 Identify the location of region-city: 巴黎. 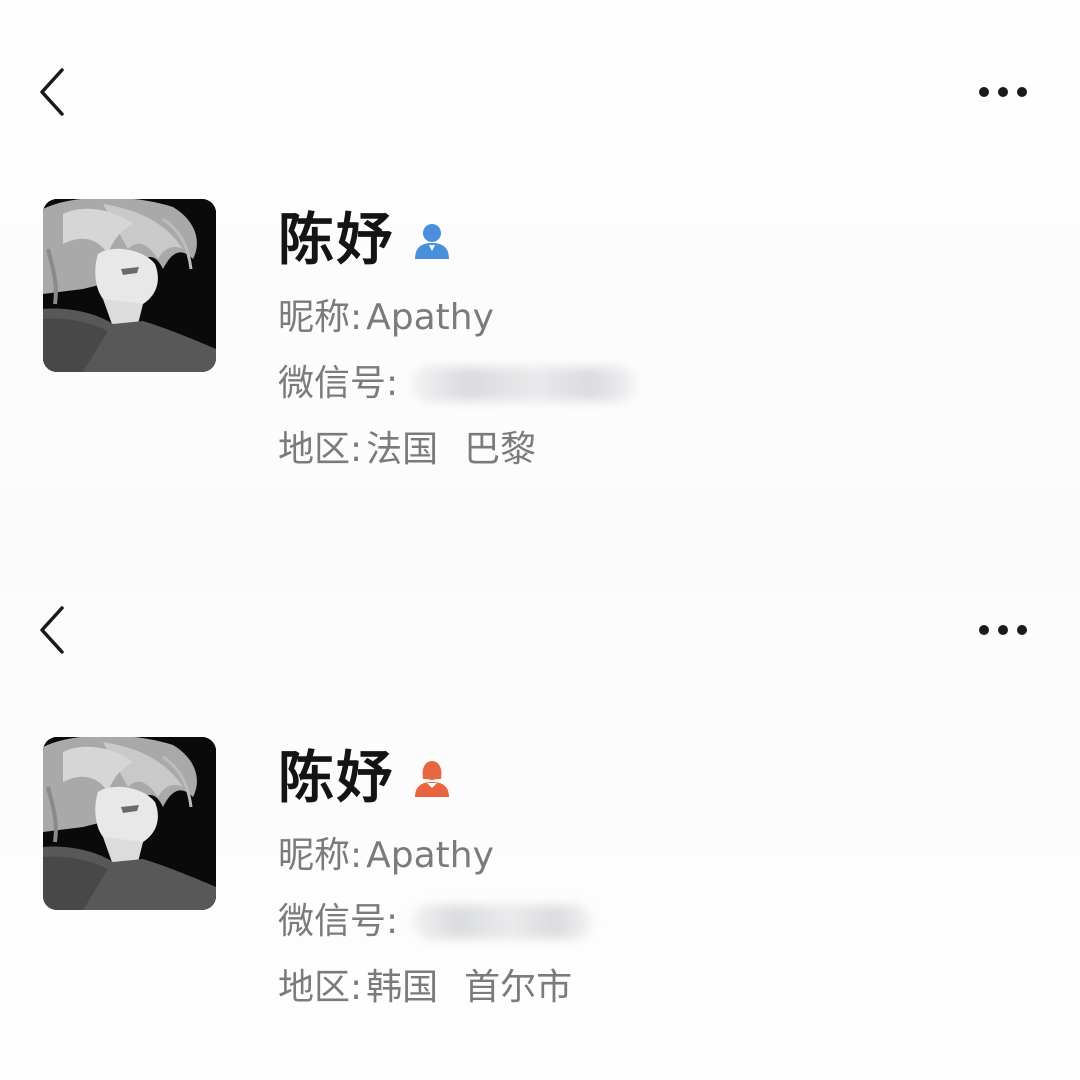
(500, 449).